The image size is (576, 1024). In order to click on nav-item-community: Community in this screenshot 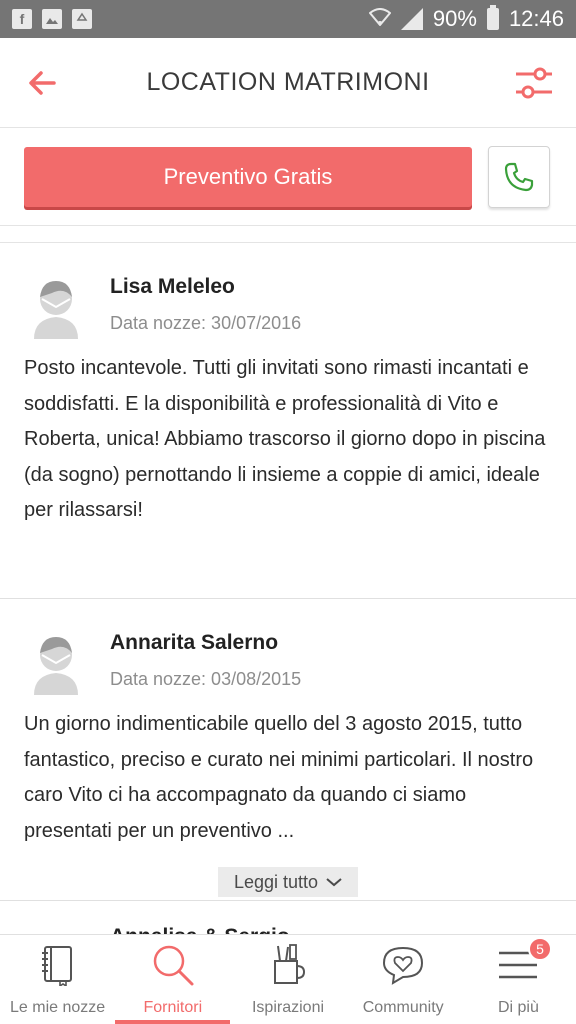, I will do `click(403, 979)`.